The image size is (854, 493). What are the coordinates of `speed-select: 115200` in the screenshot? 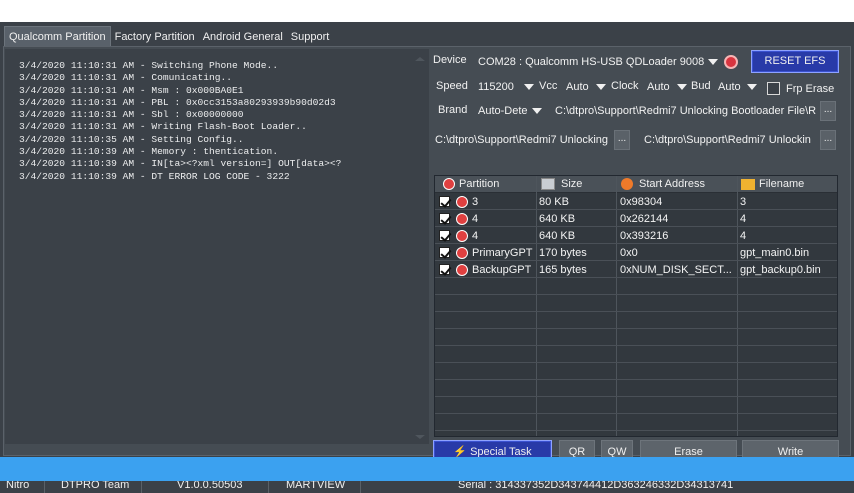 It's located at (498, 87).